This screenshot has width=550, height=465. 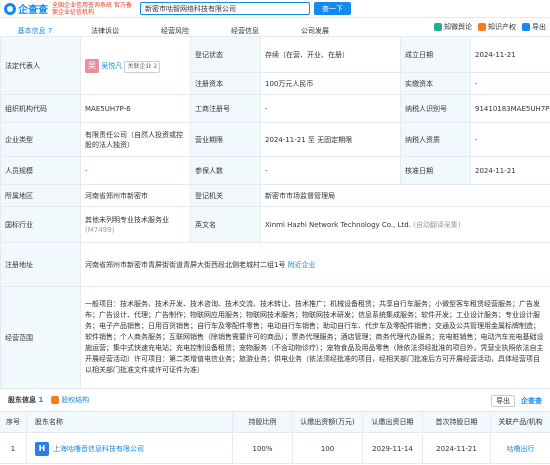 I want to click on taxpayer-no-value: 91410183MAE5UH7P6K, so click(x=510, y=108).